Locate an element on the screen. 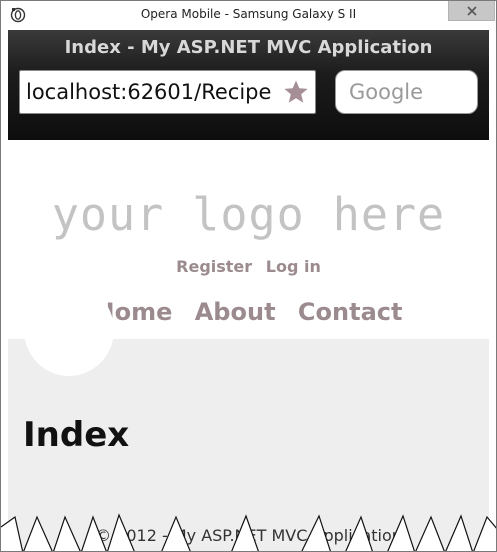 The image size is (497, 552). url-text: localhost:62601/Recipe is located at coordinates (151, 92).